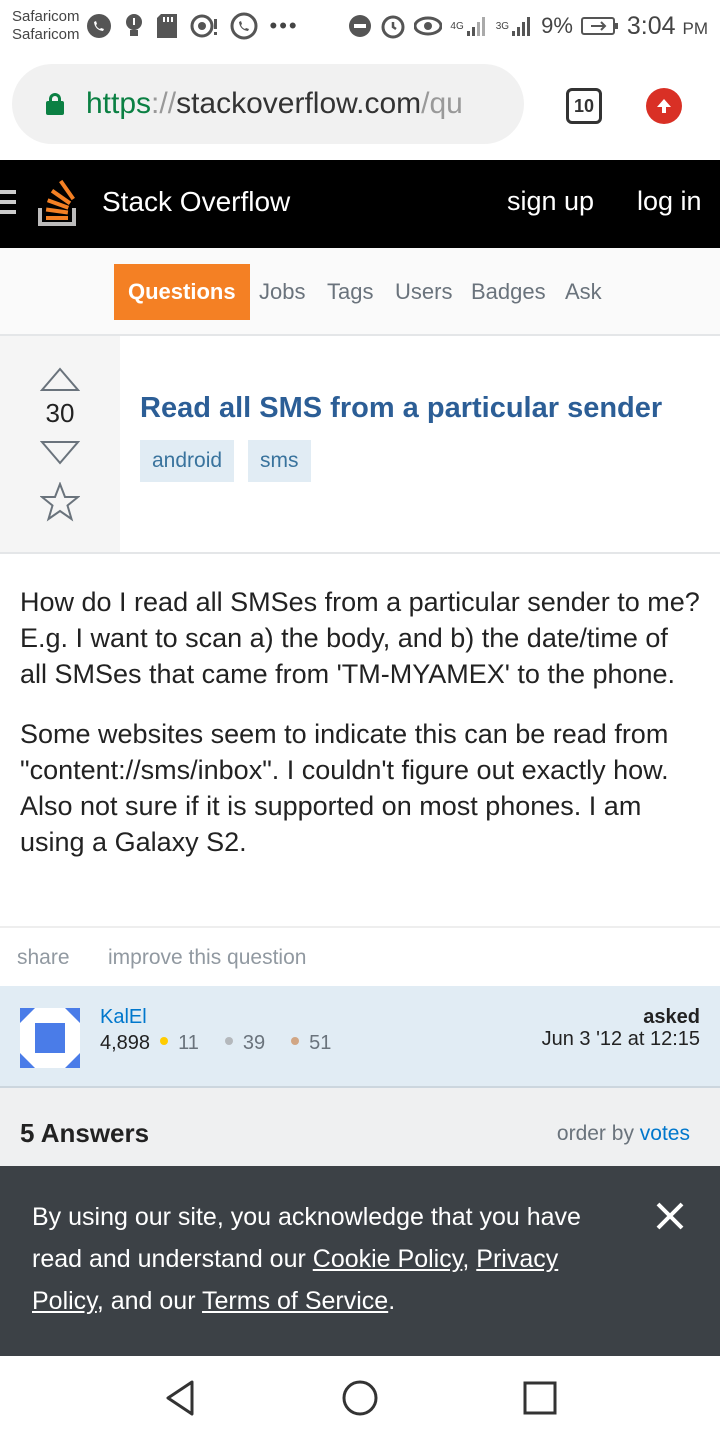 This screenshot has height=1440, width=720. What do you see at coordinates (540, 1398) in the screenshot?
I see `recents-icon` at bounding box center [540, 1398].